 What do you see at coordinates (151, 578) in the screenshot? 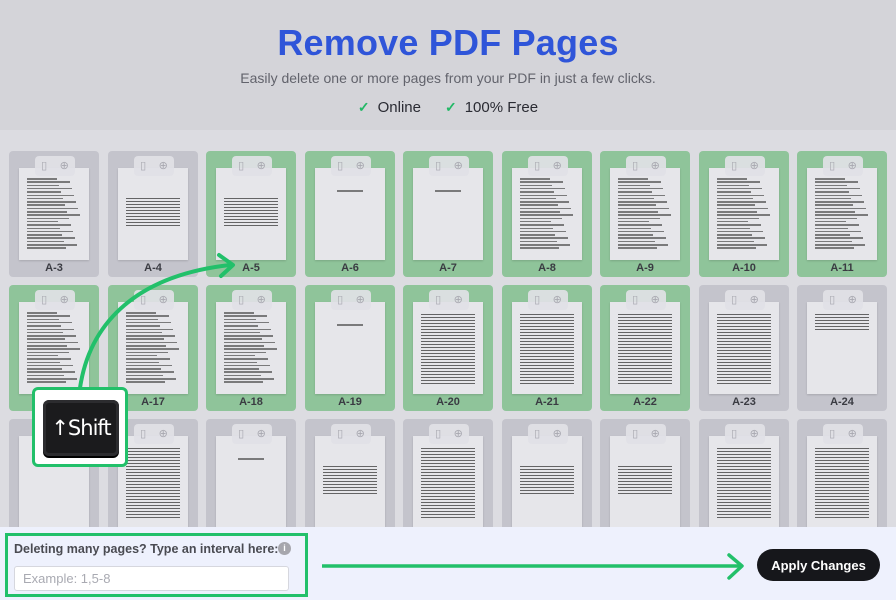
I see `interval-input` at bounding box center [151, 578].